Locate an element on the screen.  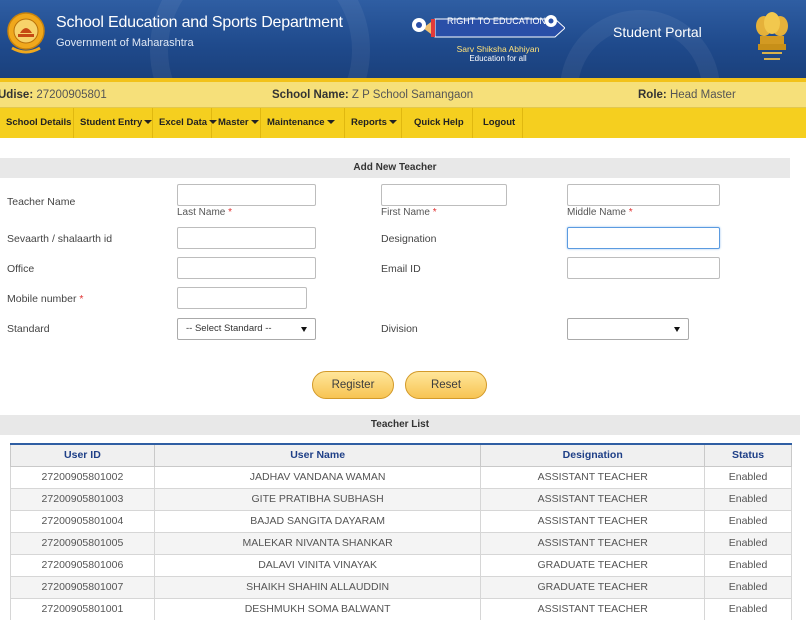
cell-user-id: 27200905801006 is located at coordinates (82, 565).